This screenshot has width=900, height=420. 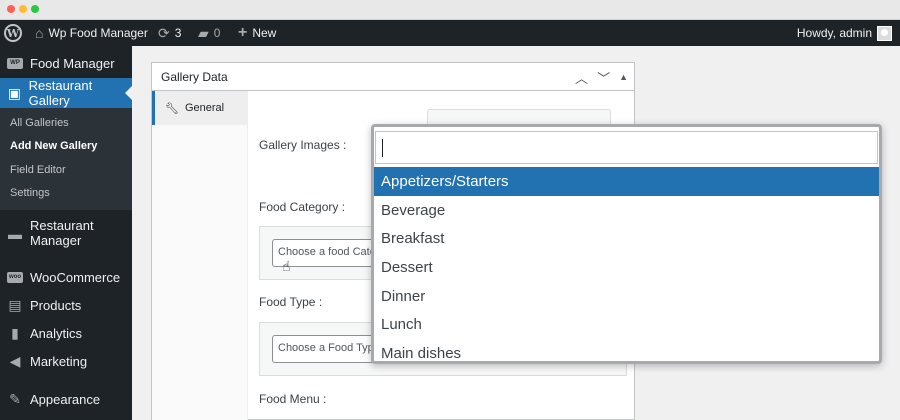 I want to click on products-icon: ▤, so click(x=15, y=304).